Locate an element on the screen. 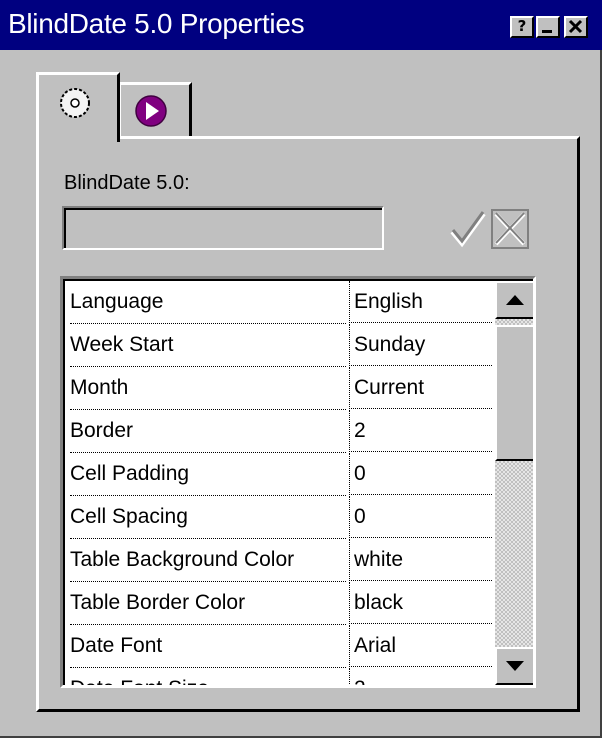 This screenshot has width=602, height=738. close-icon is located at coordinates (575, 26).